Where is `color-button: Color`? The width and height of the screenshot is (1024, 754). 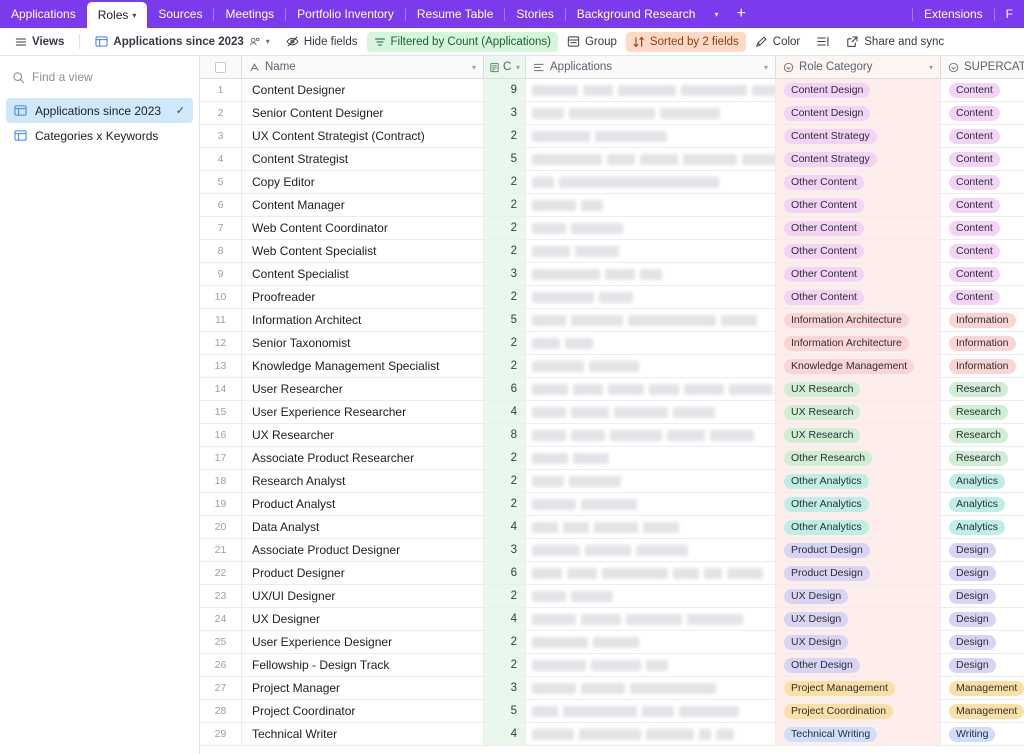
color-button: Color is located at coordinates (777, 42).